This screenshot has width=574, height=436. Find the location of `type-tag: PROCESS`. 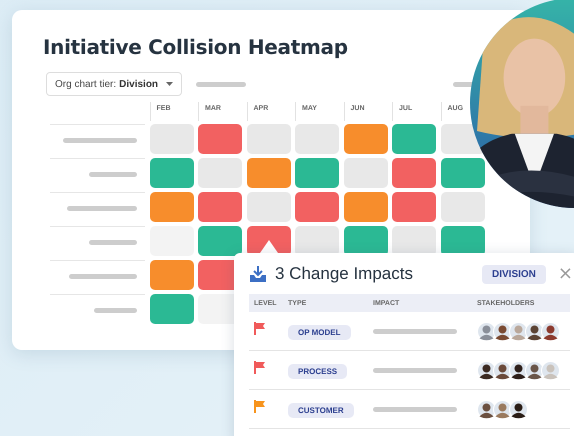

type-tag: PROCESS is located at coordinates (318, 371).